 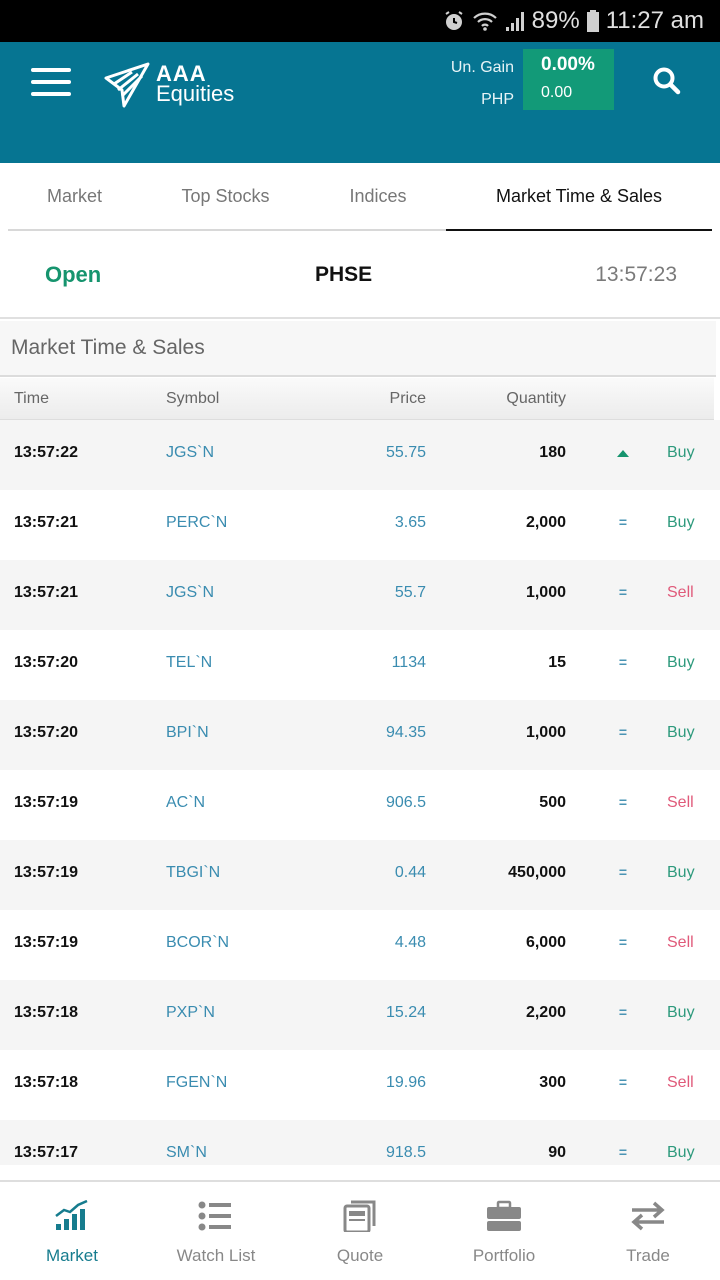 I want to click on menu-icon, so click(x=51, y=70).